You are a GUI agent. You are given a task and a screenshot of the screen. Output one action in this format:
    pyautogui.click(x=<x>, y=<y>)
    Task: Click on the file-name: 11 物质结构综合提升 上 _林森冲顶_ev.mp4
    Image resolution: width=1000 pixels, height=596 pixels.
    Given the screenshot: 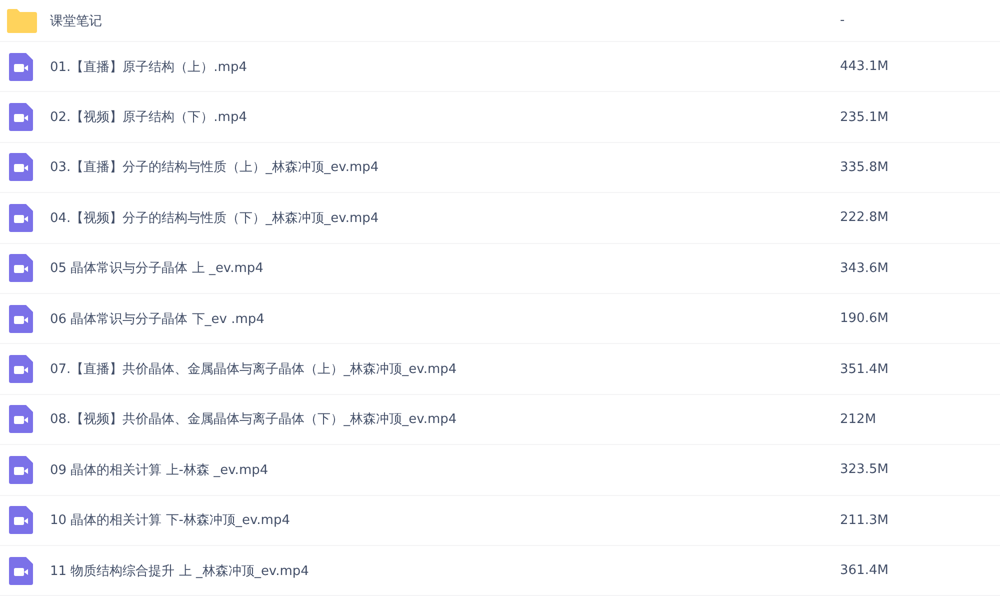 What is the action you would take?
    pyautogui.click(x=445, y=571)
    